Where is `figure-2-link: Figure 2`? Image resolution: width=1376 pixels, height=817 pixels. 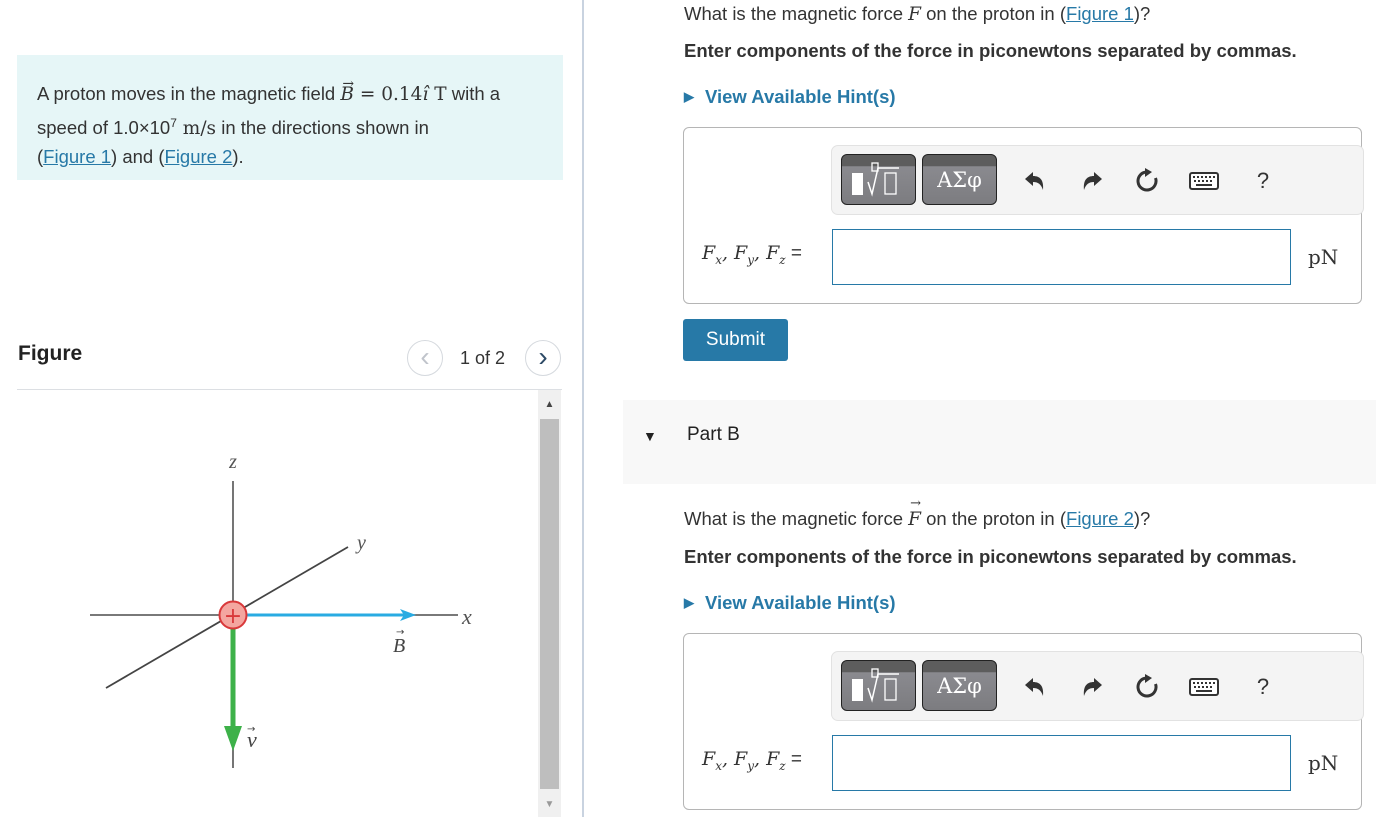
figure-2-link: Figure 2 is located at coordinates (199, 156).